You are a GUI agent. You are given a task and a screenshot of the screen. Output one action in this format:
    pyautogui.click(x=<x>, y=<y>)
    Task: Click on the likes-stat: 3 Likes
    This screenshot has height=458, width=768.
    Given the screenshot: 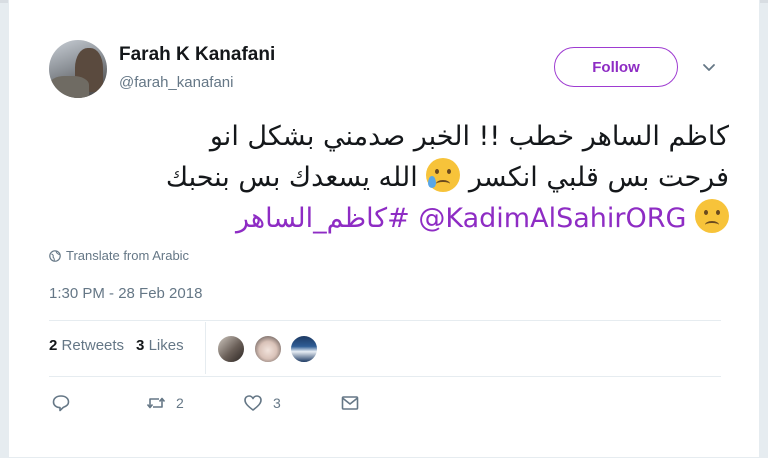 What is the action you would take?
    pyautogui.click(x=160, y=345)
    